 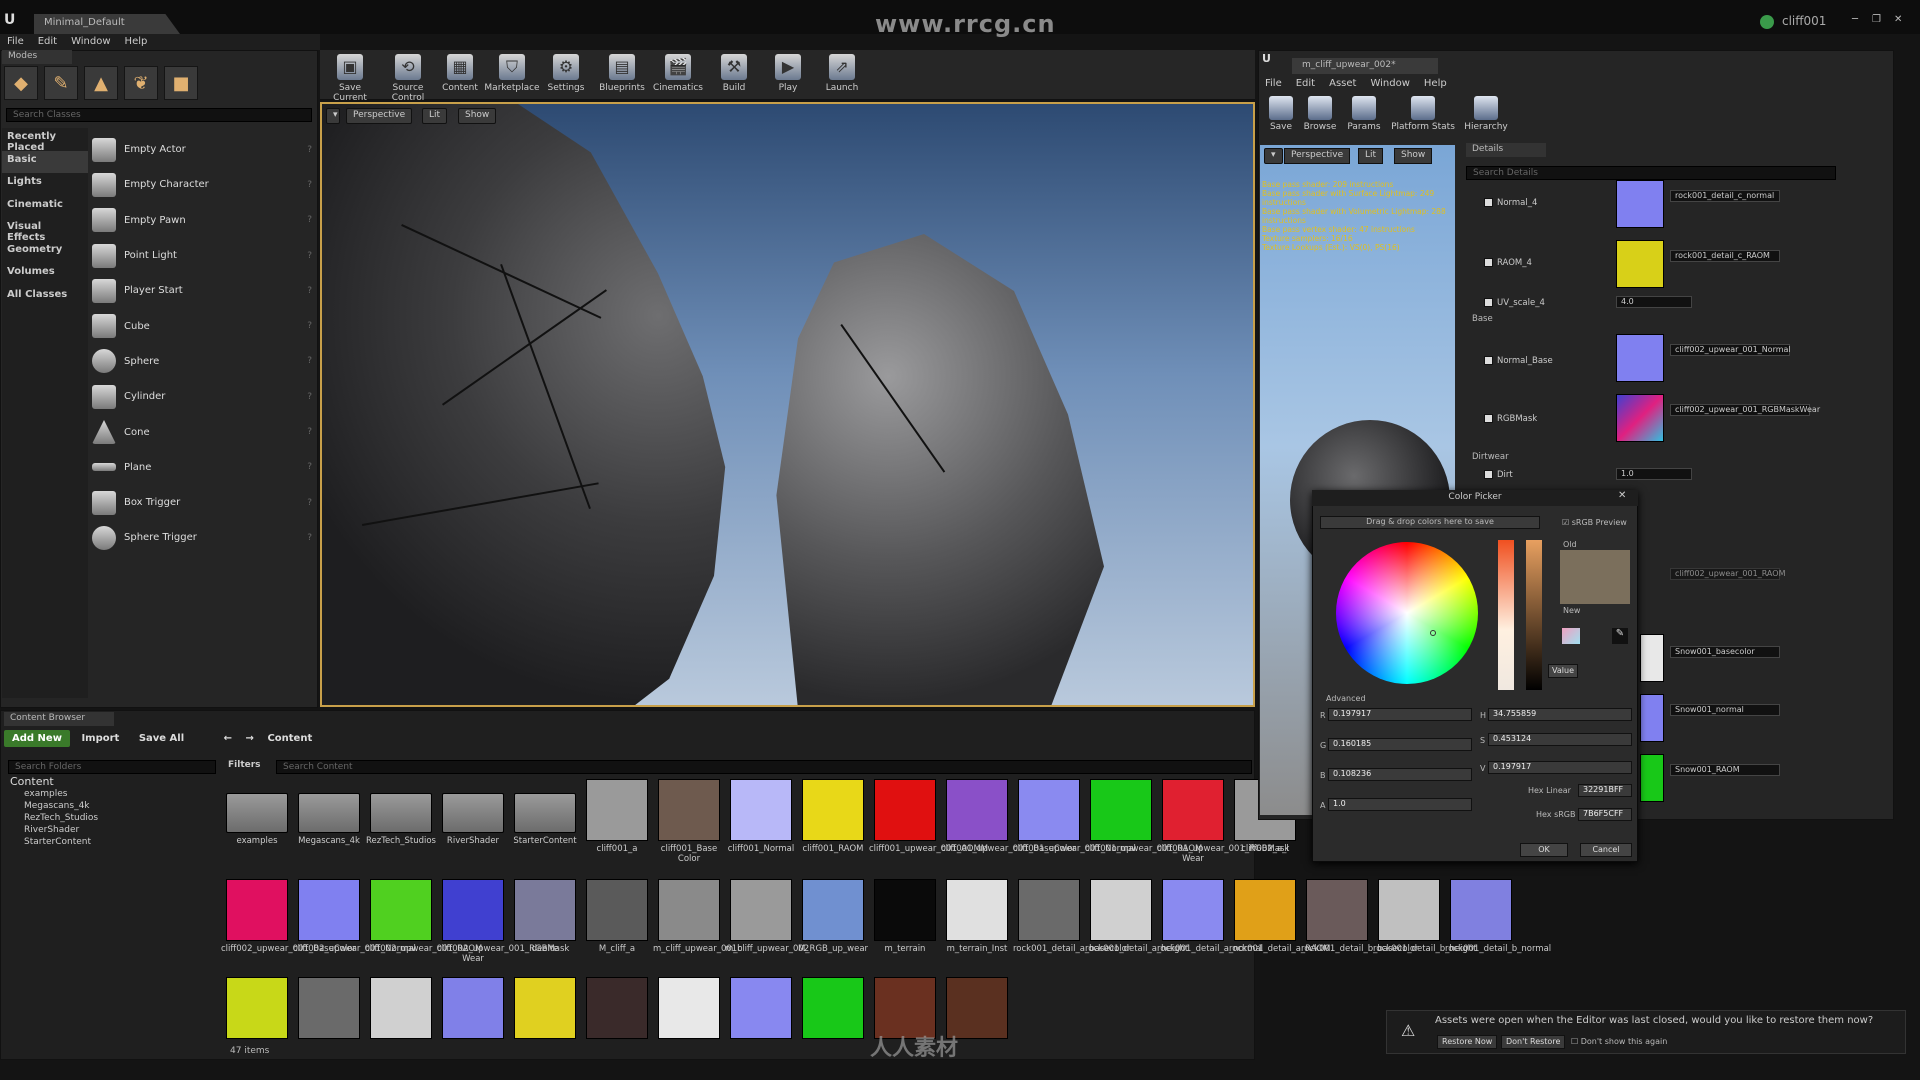 What do you see at coordinates (37, 57) in the screenshot?
I see `modes-tab: Modes` at bounding box center [37, 57].